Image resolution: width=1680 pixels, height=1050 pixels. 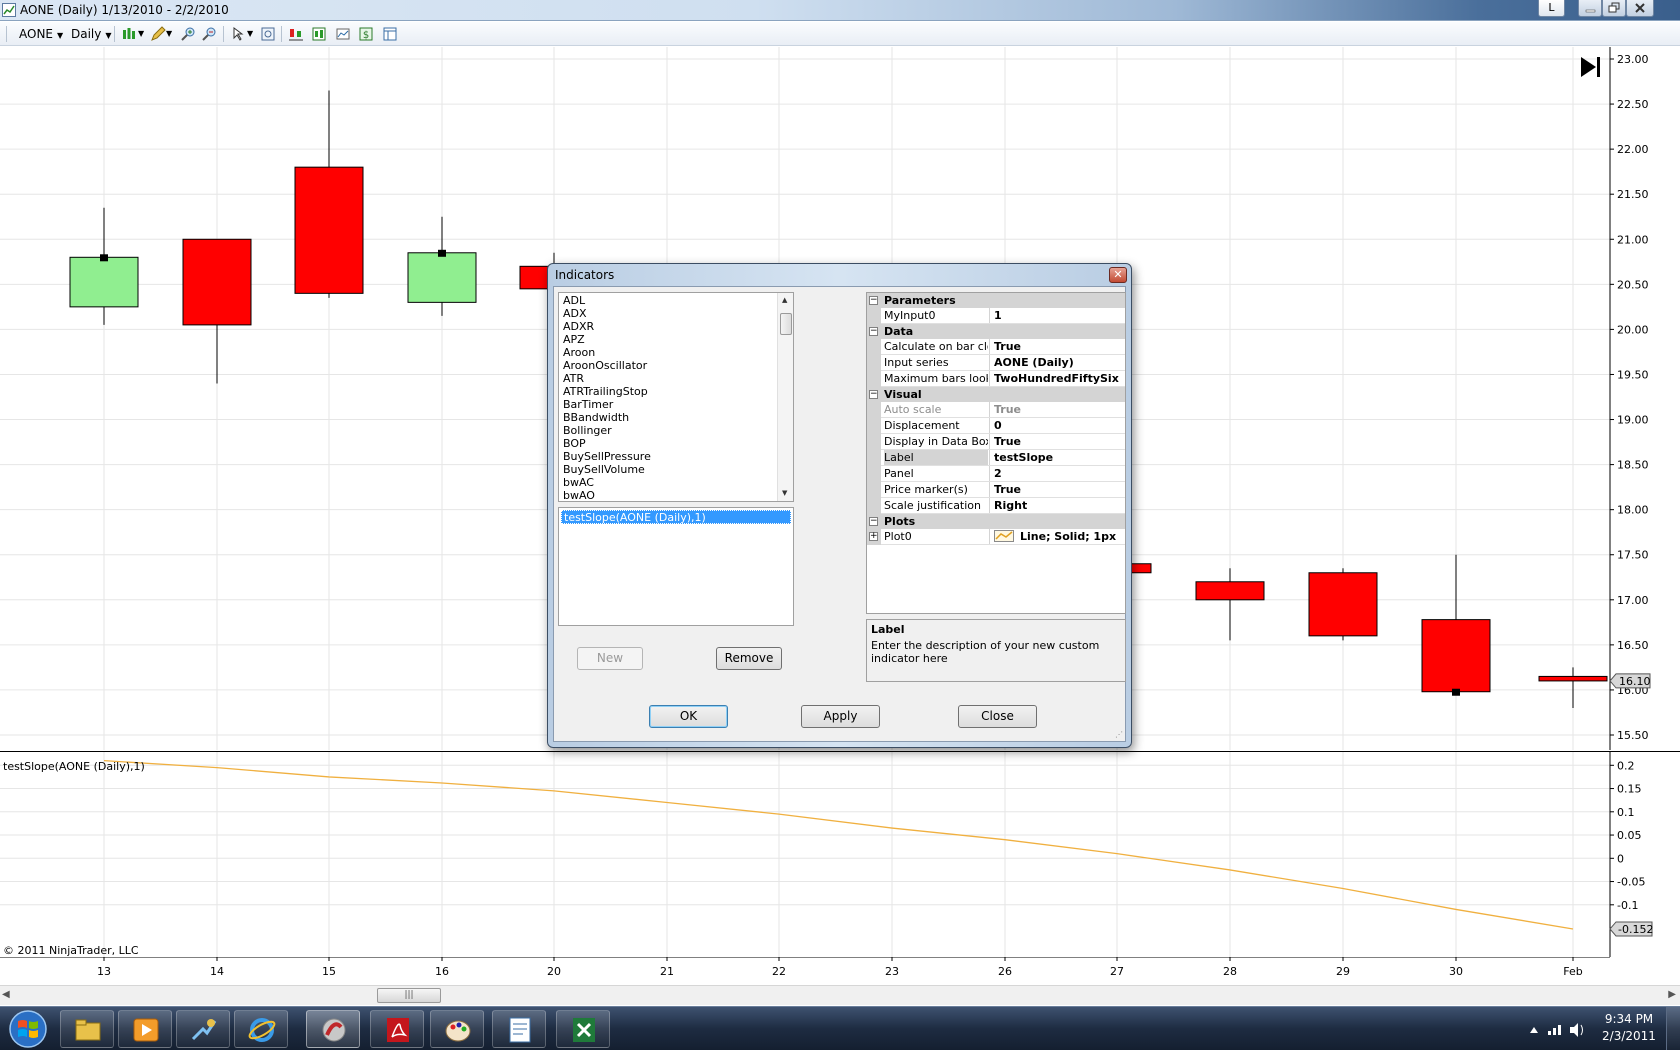 What do you see at coordinates (668, 482) in the screenshot?
I see `list-item: bwAC` at bounding box center [668, 482].